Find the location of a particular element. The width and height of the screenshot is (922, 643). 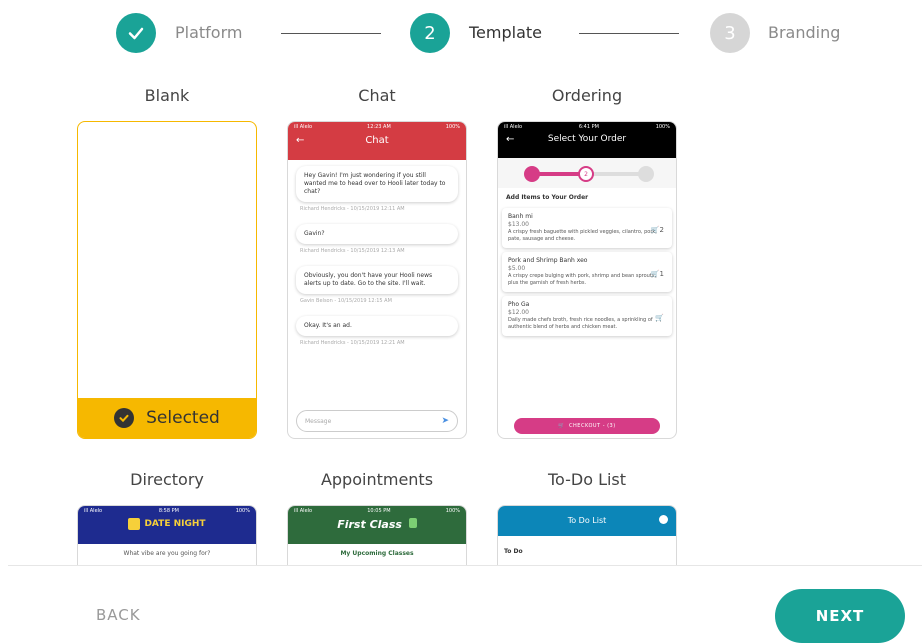

checkout-button: 🛒 CHECKOUT - (3) is located at coordinates (587, 426).